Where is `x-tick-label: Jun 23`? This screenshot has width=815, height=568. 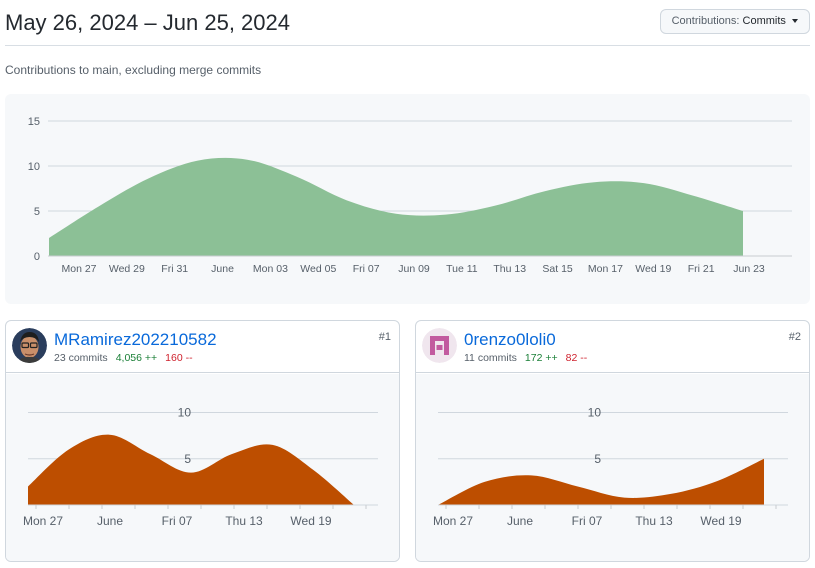
x-tick-label: Jun 23 is located at coordinates (749, 269).